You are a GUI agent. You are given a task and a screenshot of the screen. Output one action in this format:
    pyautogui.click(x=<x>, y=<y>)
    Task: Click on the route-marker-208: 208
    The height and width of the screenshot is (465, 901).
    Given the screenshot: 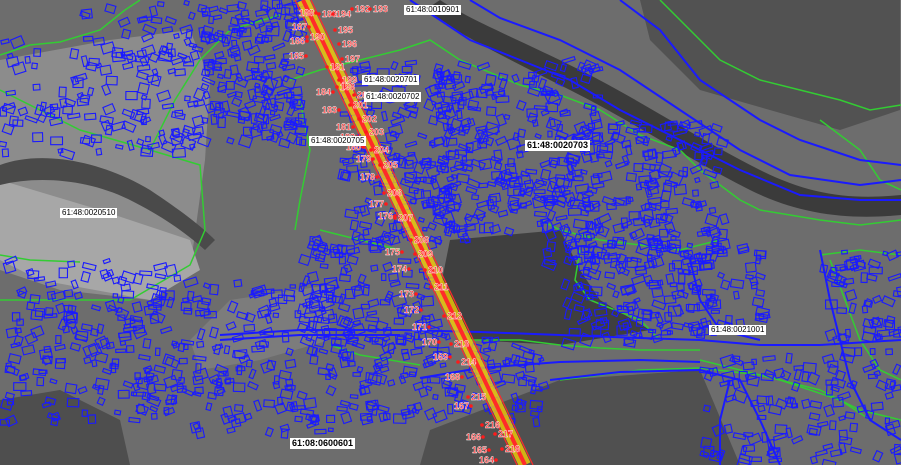 What is the action you would take?
    pyautogui.click(x=421, y=240)
    